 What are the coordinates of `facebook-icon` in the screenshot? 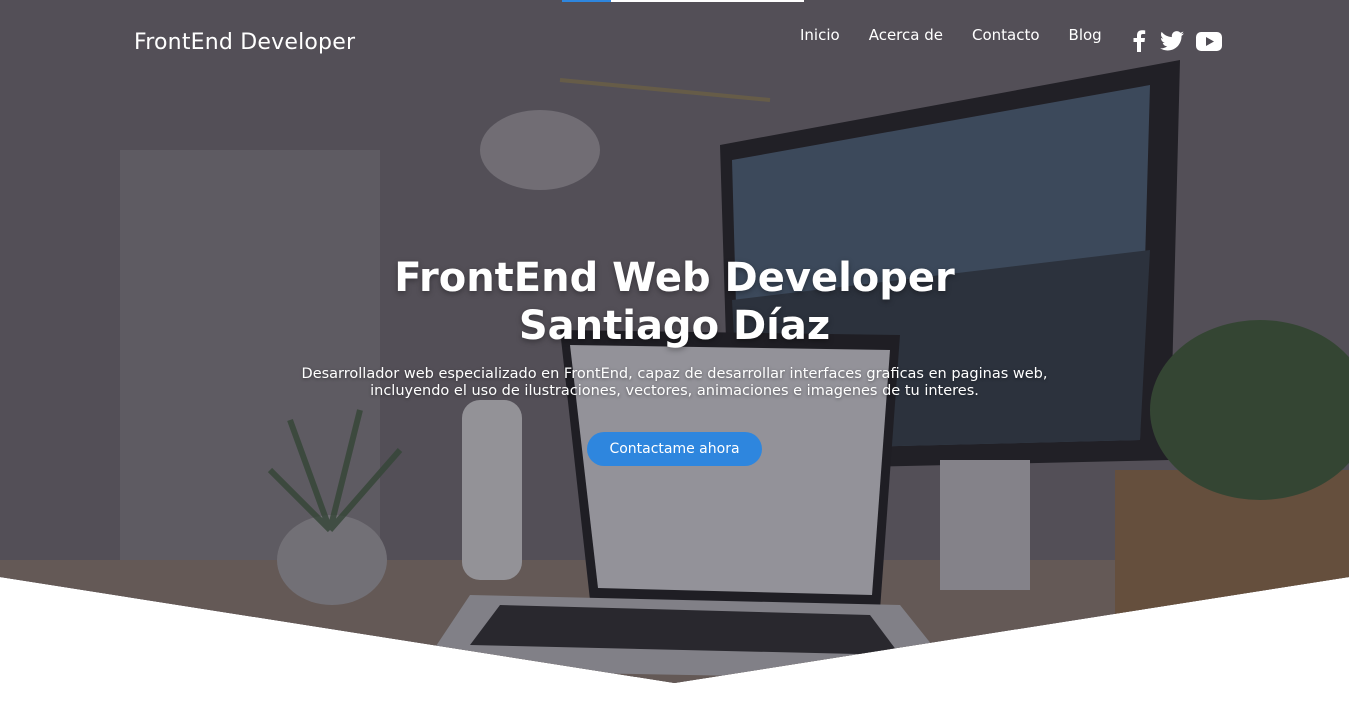 It's located at (1139, 43).